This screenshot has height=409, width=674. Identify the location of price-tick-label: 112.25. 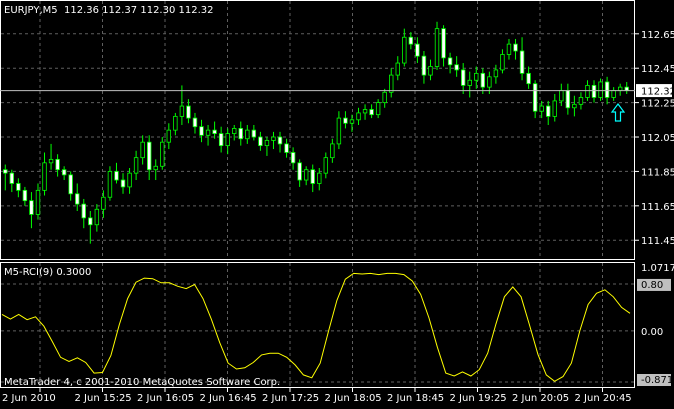
(657, 104).